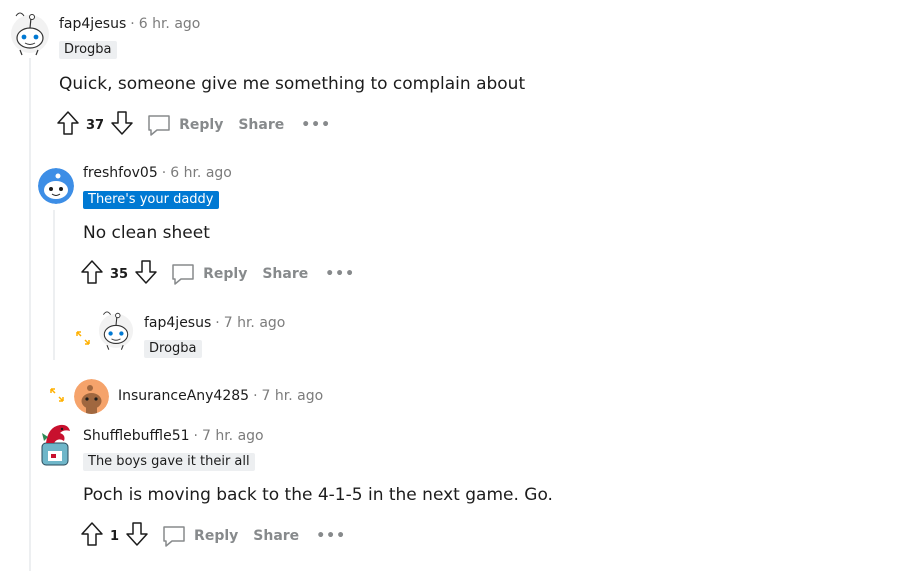 The height and width of the screenshot is (571, 921). Describe the element at coordinates (115, 536) in the screenshot. I see `vote-count: 1` at that location.